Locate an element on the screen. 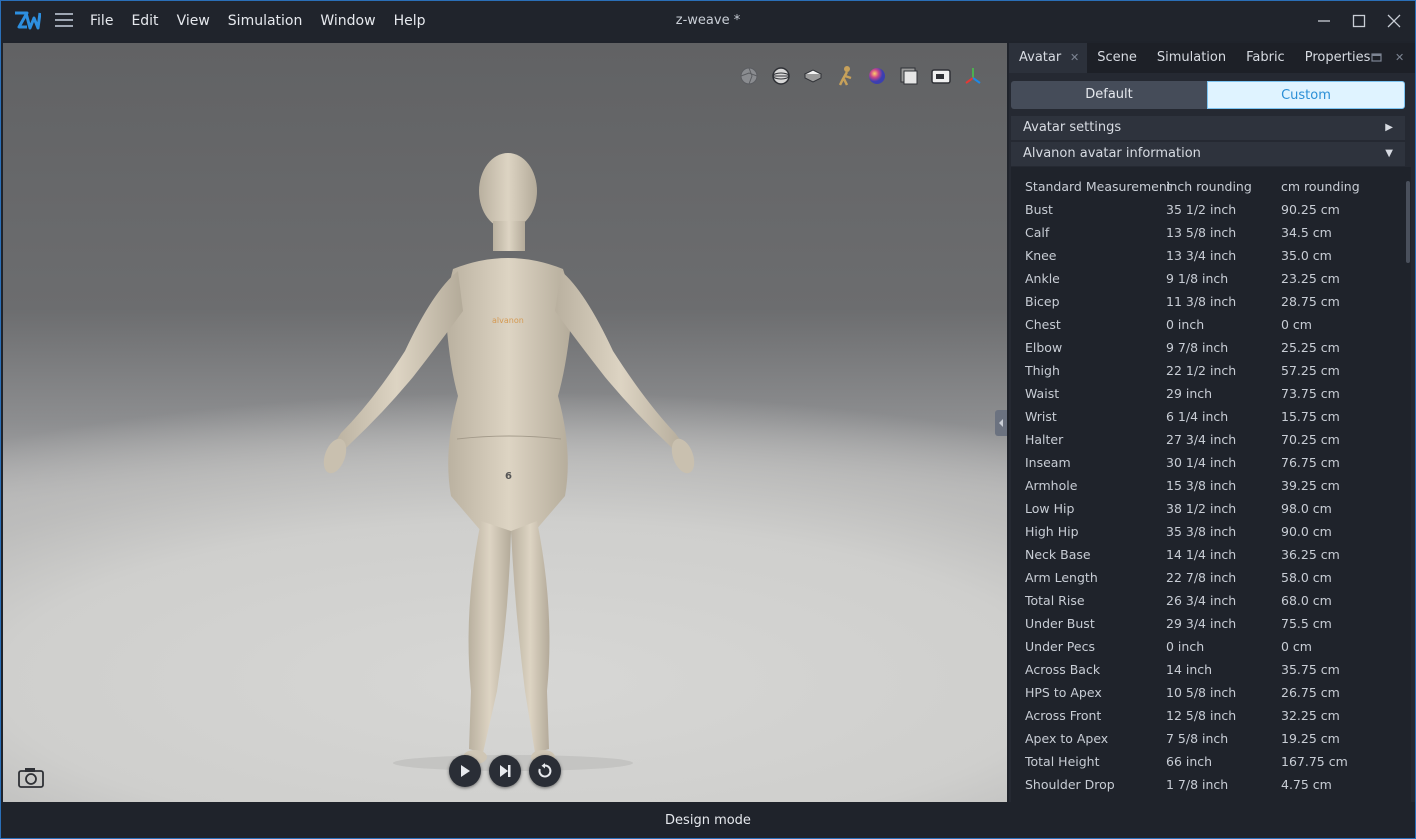  reset-button is located at coordinates (545, 771).